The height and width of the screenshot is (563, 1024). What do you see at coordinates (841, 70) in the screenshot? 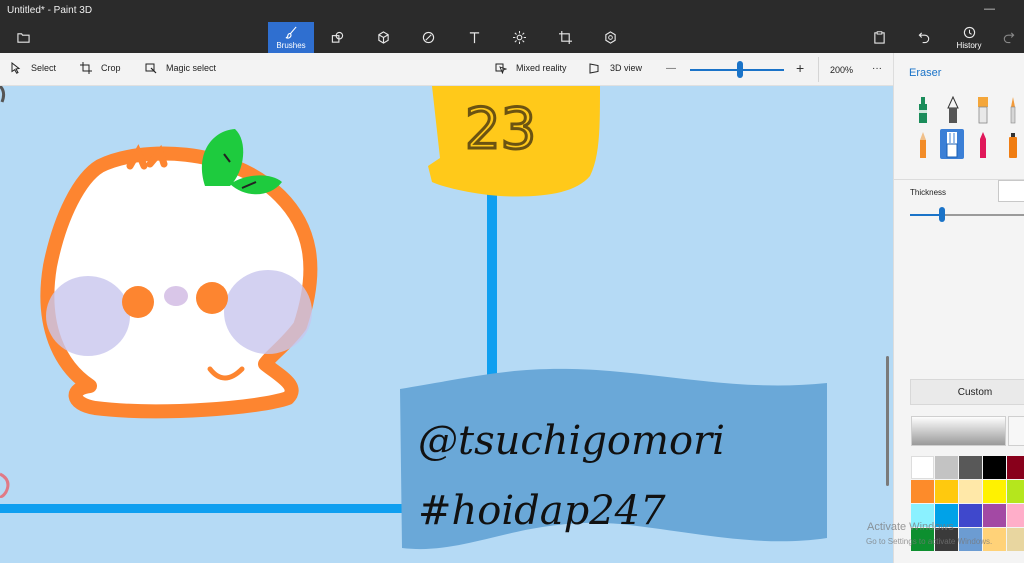
I see `zoom-level: 200%` at bounding box center [841, 70].